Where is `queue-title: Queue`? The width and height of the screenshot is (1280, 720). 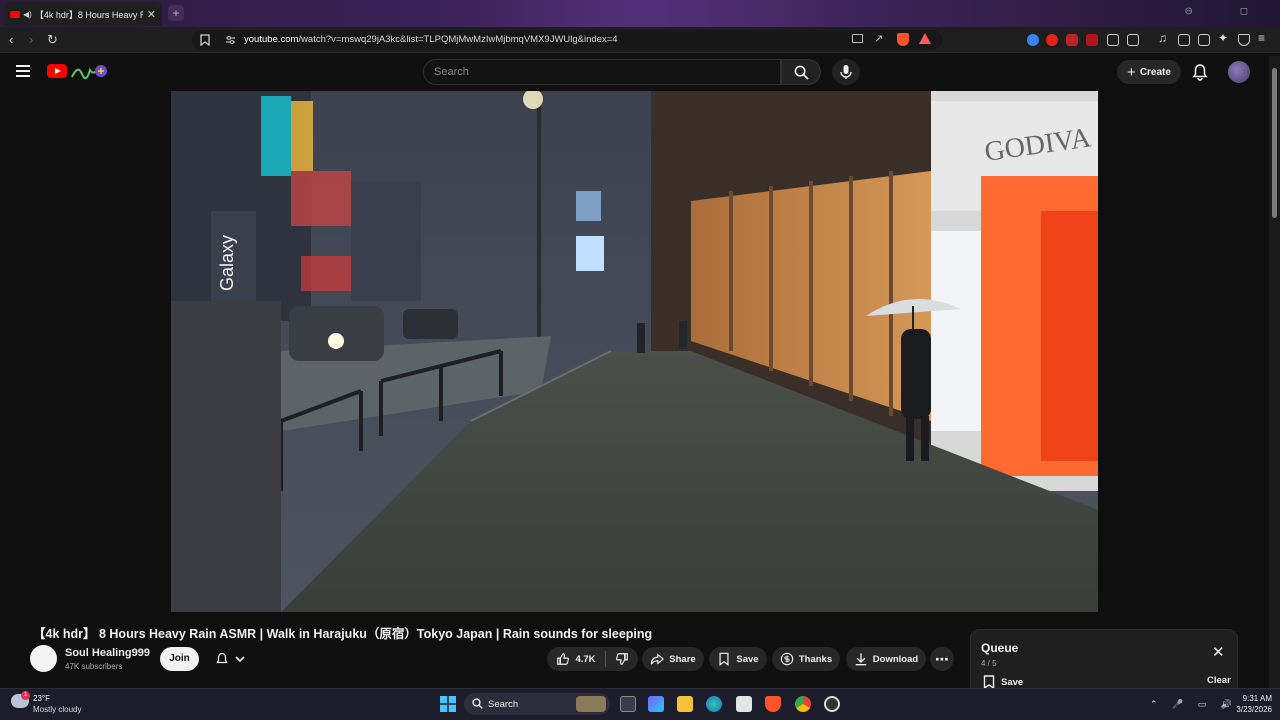
queue-title: Queue is located at coordinates (1000, 648).